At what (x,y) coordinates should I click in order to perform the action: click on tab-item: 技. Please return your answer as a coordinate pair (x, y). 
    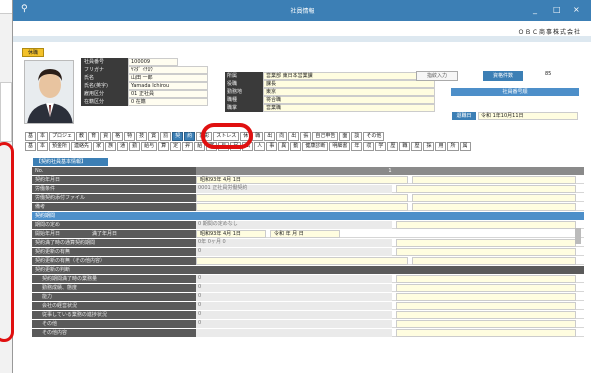
    Looking at the image, I should click on (142, 136).